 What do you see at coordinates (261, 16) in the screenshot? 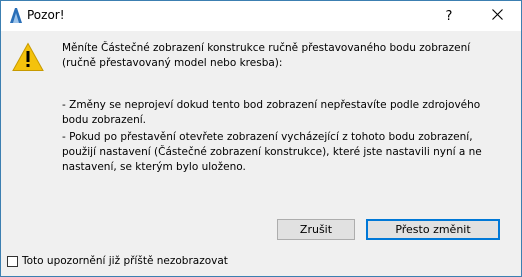
I see `title-bar: Pozor! ?` at bounding box center [261, 16].